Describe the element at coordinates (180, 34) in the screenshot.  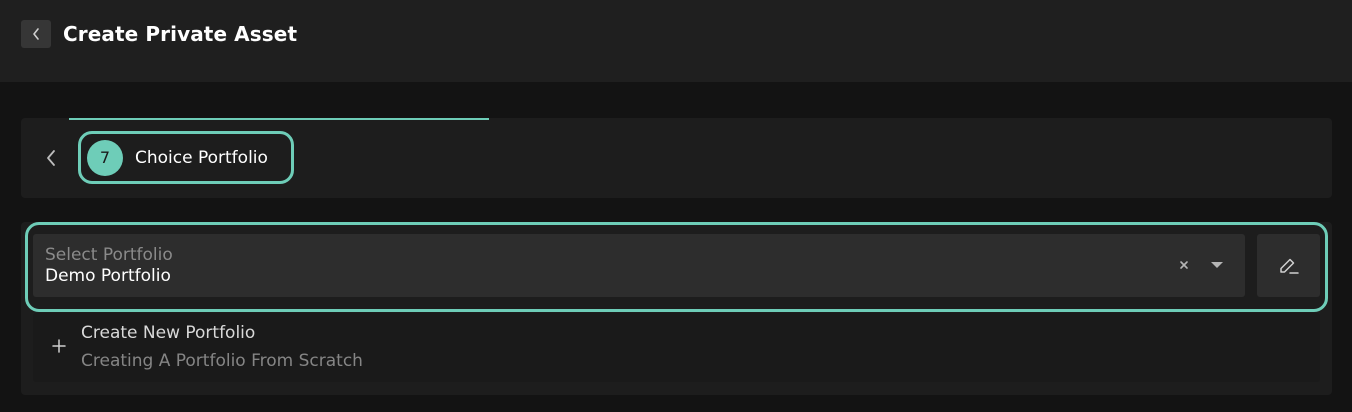
I see `page-title: Create Private Asset` at that location.